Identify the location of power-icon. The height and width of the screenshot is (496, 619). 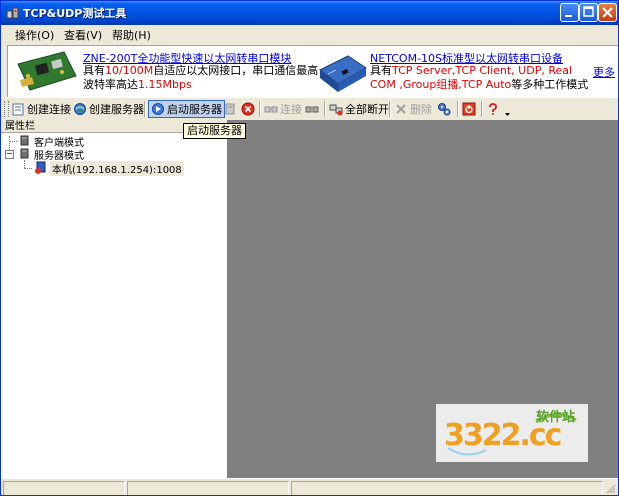
(469, 109).